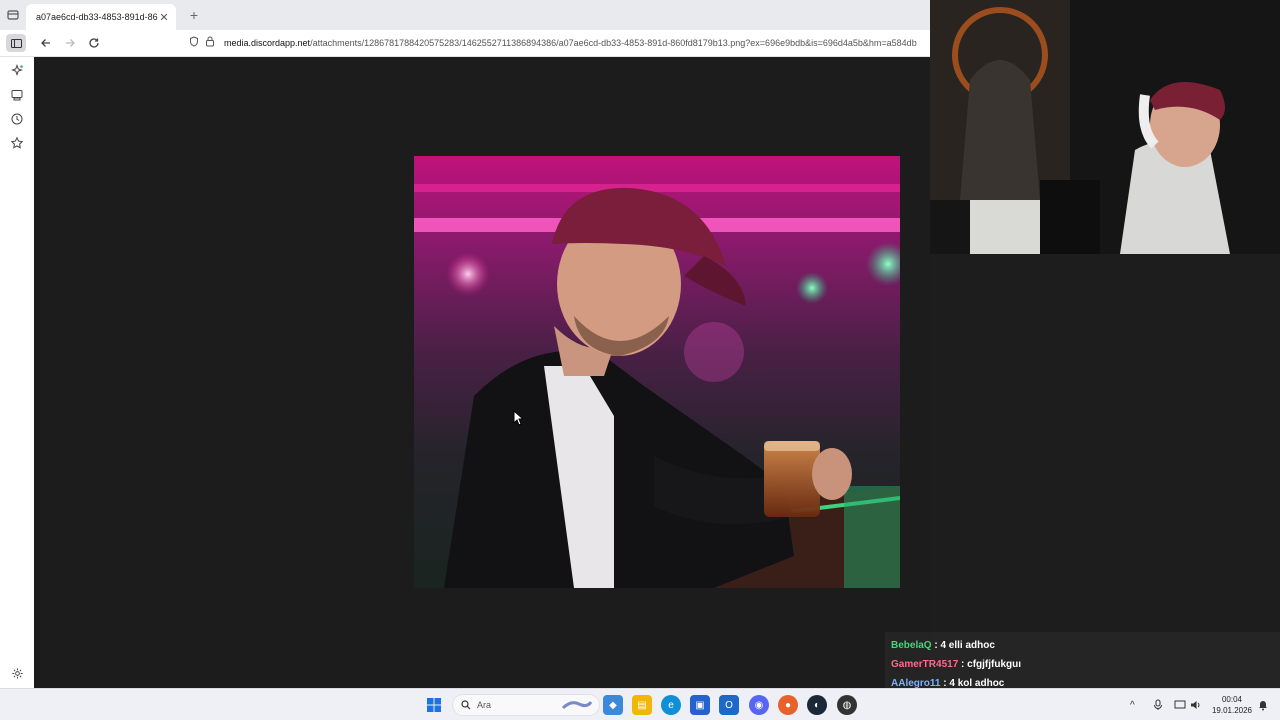  I want to click on webcam-overlay, so click(1105, 127).